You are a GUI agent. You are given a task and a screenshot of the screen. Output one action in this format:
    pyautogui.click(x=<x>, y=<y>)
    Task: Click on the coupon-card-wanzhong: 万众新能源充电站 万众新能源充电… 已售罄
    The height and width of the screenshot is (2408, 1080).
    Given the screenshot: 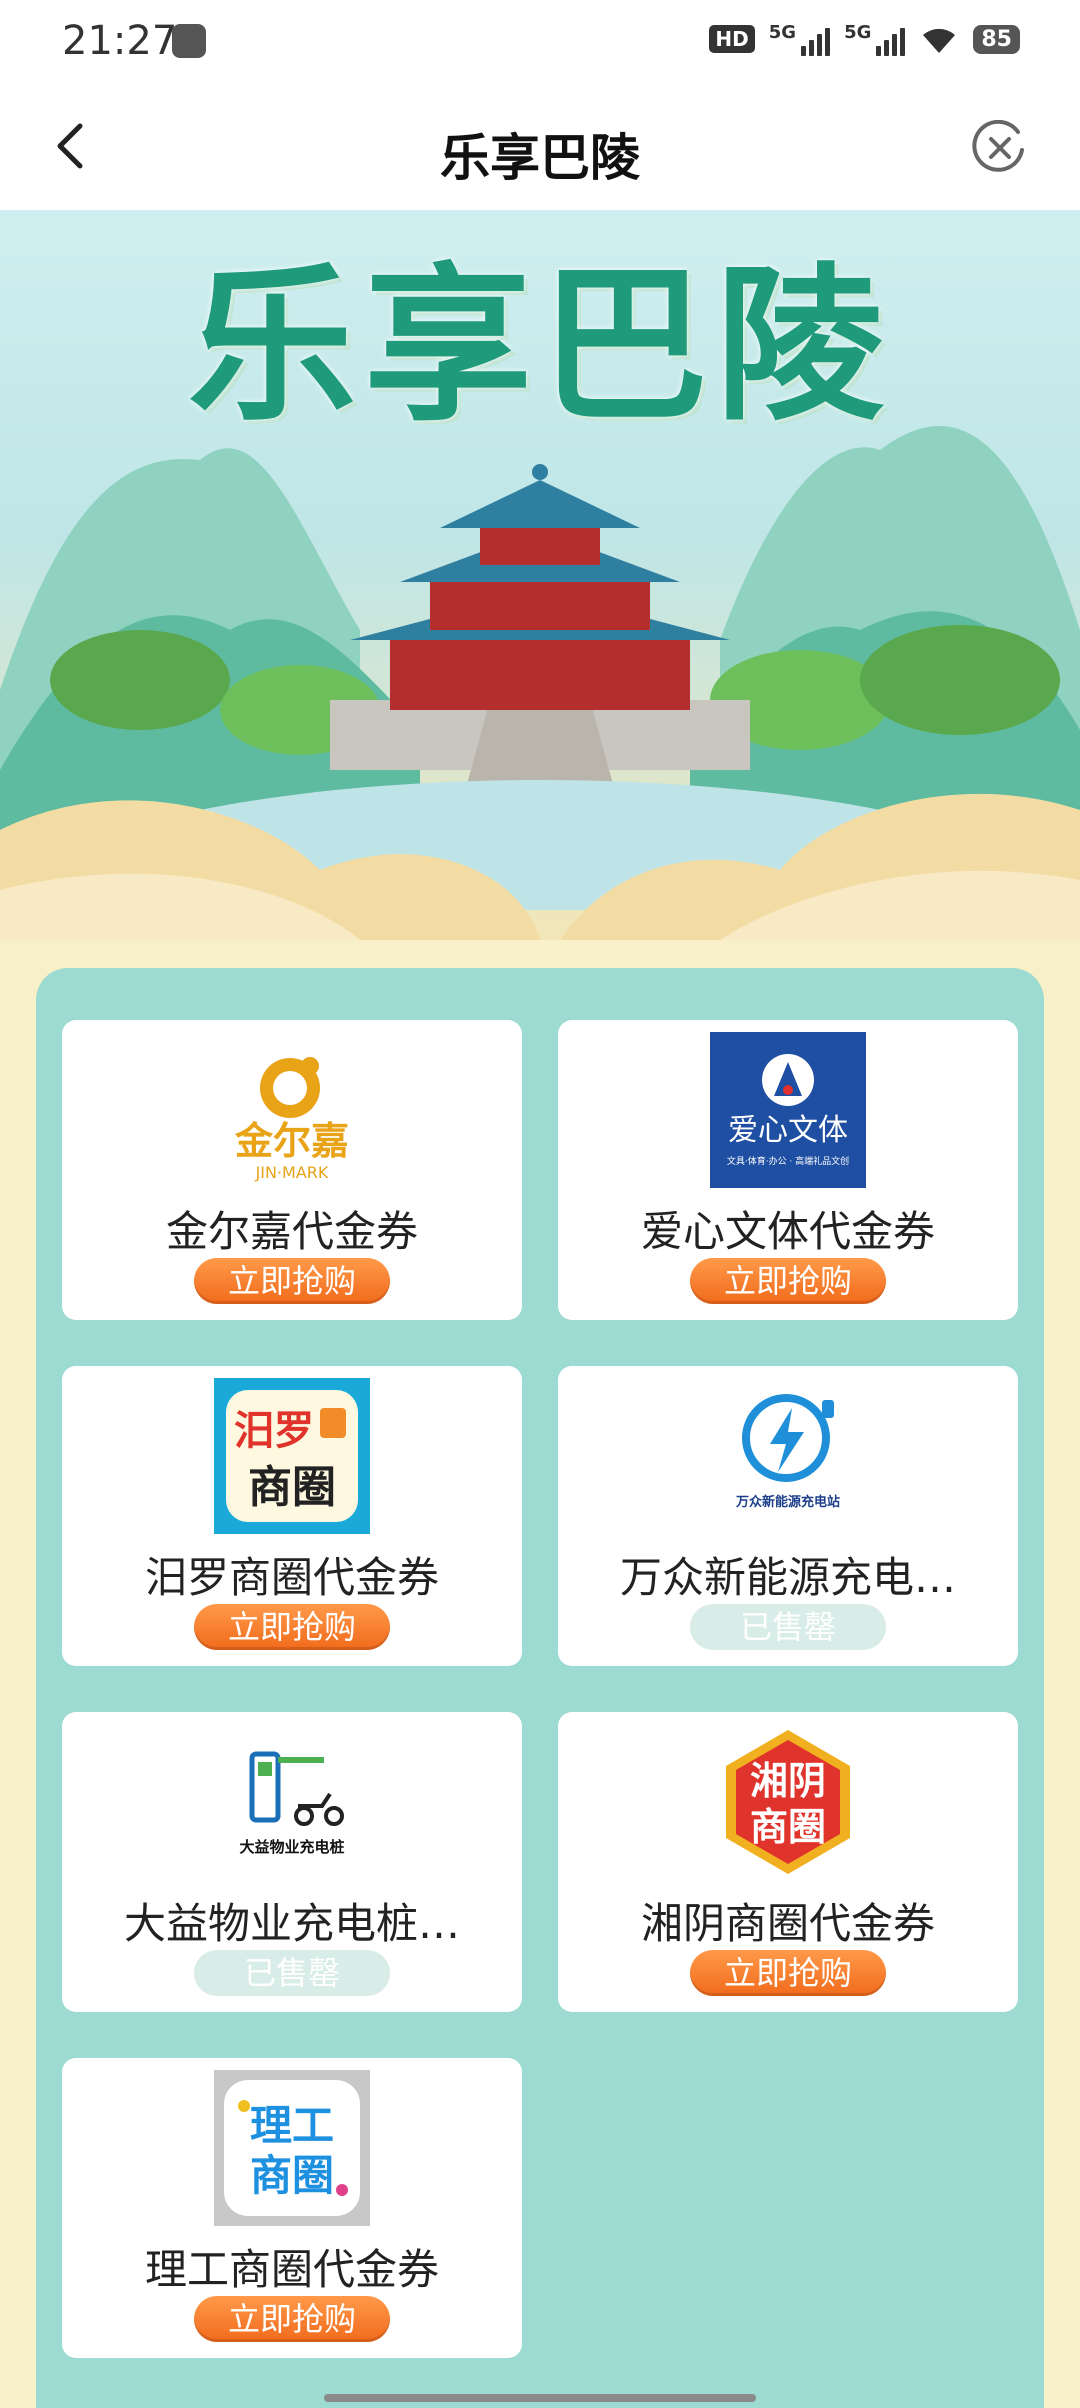 What is the action you would take?
    pyautogui.click(x=788, y=1516)
    